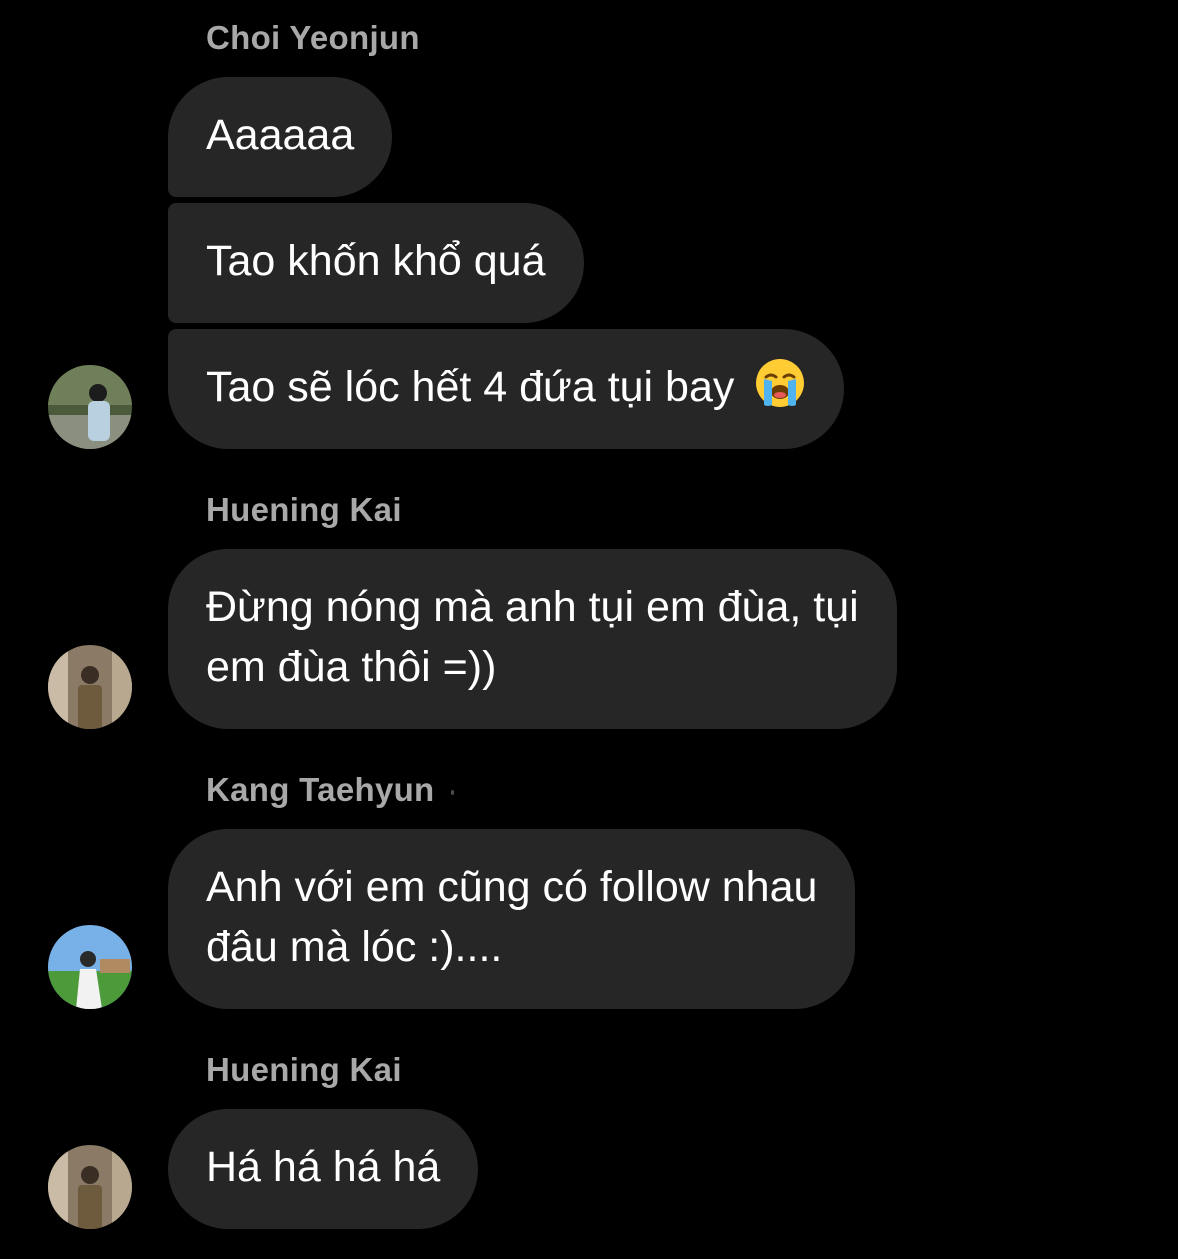  I want to click on message-bubble: Há há há há, so click(323, 1169).